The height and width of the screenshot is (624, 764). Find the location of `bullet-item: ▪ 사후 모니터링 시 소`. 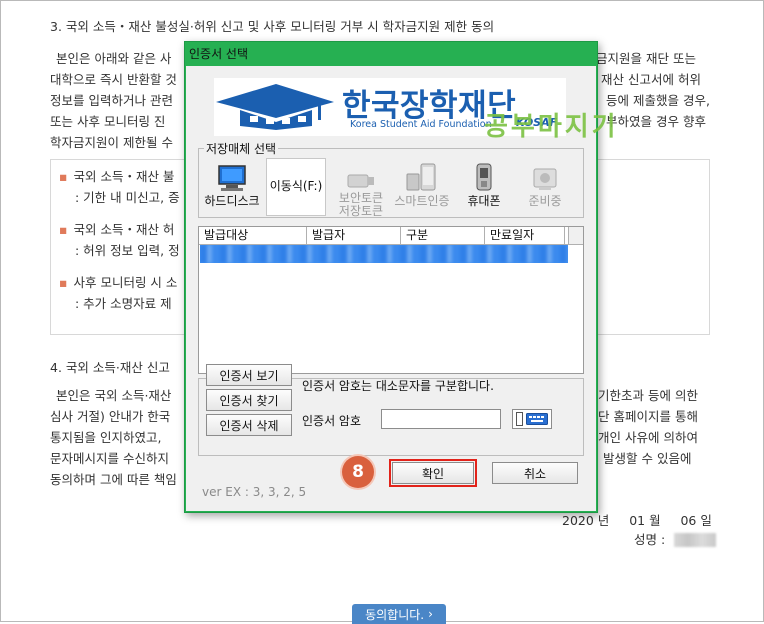

bullet-item: ▪ 사후 모니터링 시 소 is located at coordinates (118, 282).